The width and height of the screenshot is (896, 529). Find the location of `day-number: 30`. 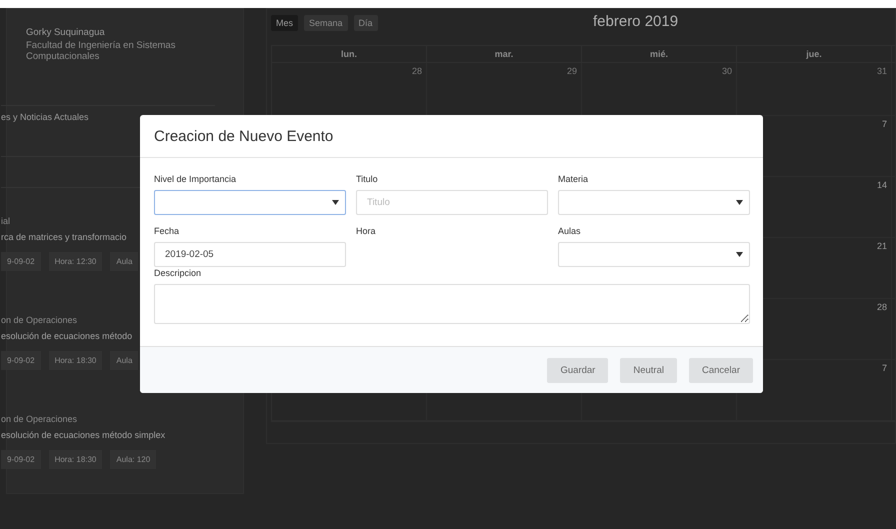

day-number: 30 is located at coordinates (727, 71).